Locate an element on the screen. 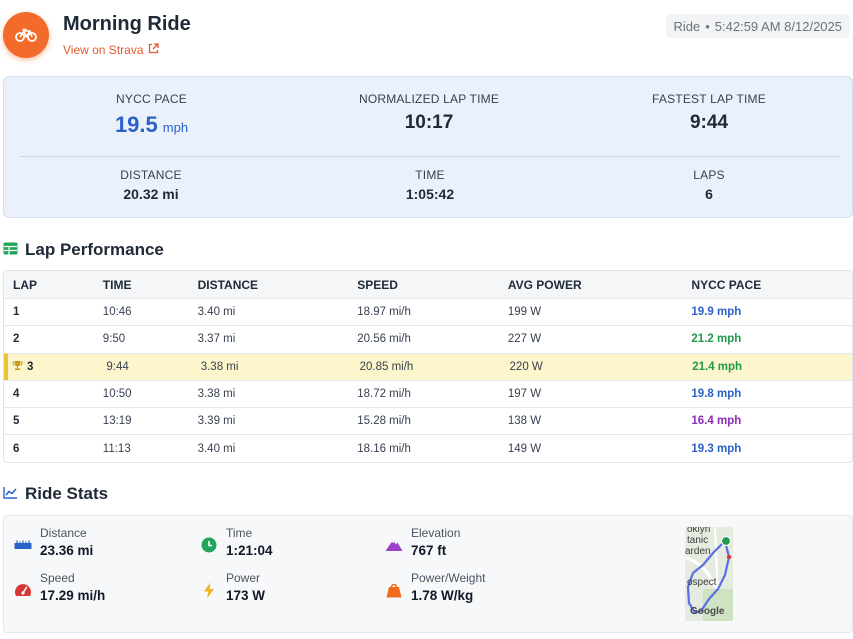 This screenshot has width=853, height=639. stat-elevation-label: Elevation is located at coordinates (436, 533).